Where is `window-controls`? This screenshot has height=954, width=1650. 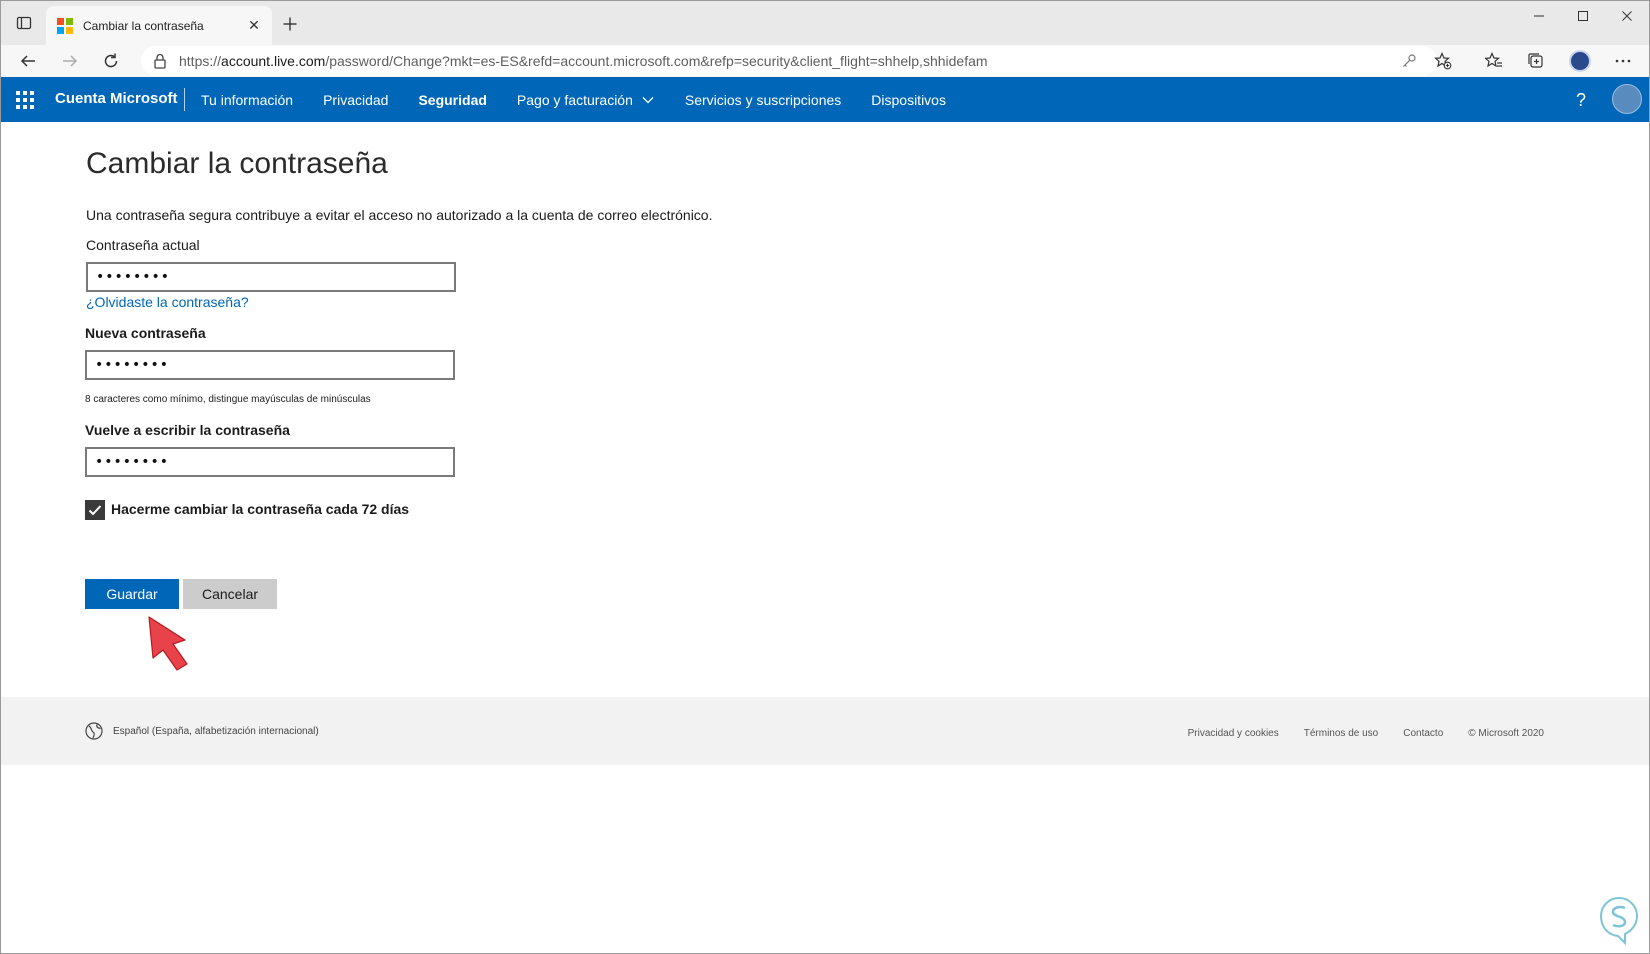
window-controls is located at coordinates (1583, 16).